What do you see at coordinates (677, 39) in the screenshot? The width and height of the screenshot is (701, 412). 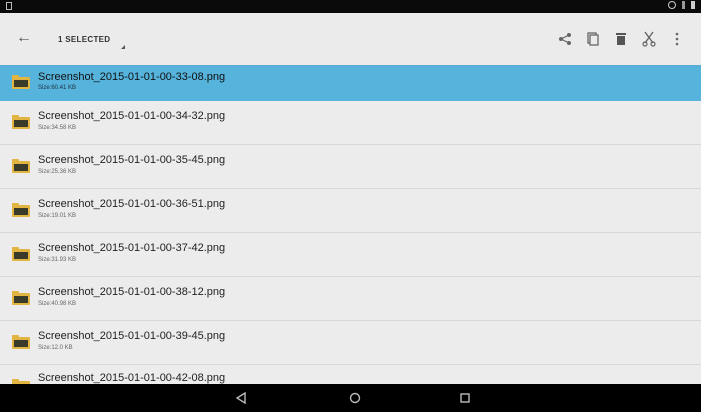 I see `more-vert-icon` at bounding box center [677, 39].